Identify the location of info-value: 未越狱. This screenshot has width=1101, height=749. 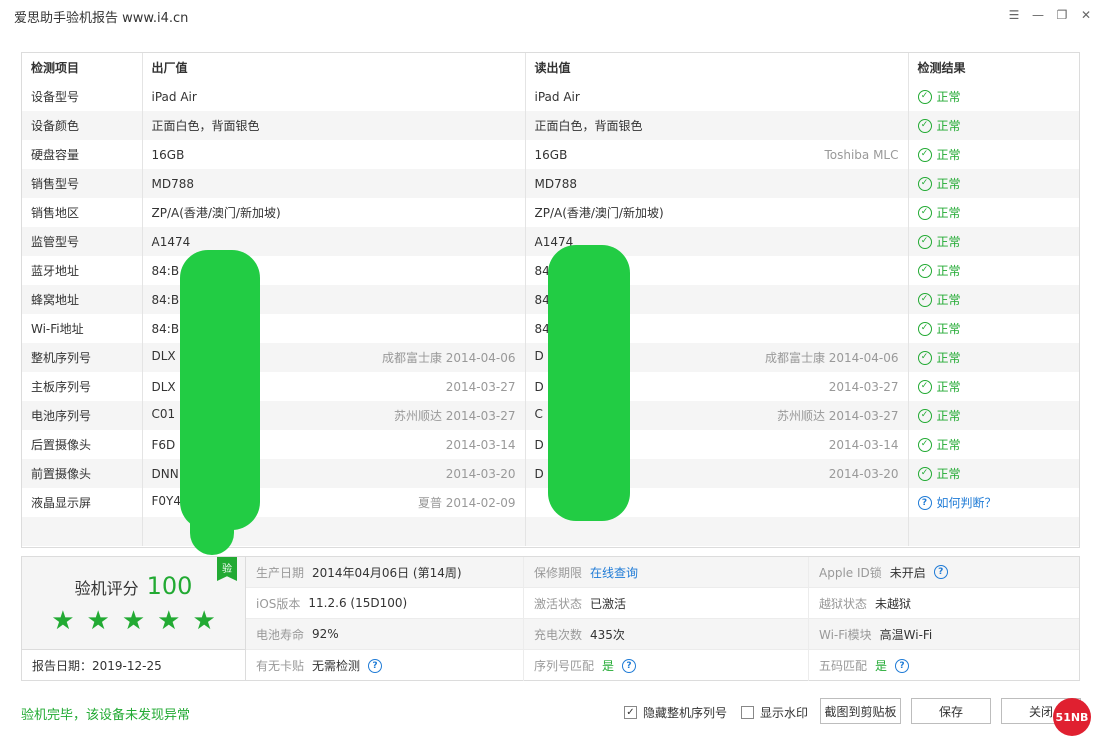
(893, 603).